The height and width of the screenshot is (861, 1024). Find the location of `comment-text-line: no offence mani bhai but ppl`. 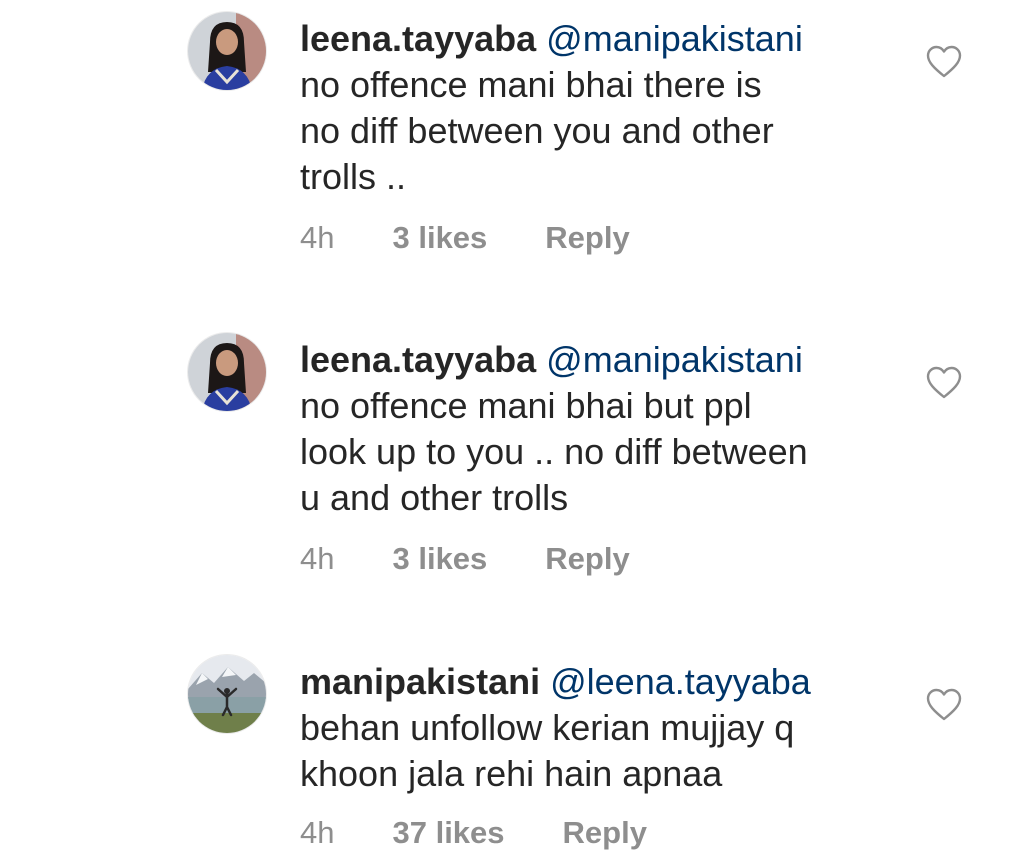

comment-text-line: no offence mani bhai but ppl is located at coordinates (526, 405).